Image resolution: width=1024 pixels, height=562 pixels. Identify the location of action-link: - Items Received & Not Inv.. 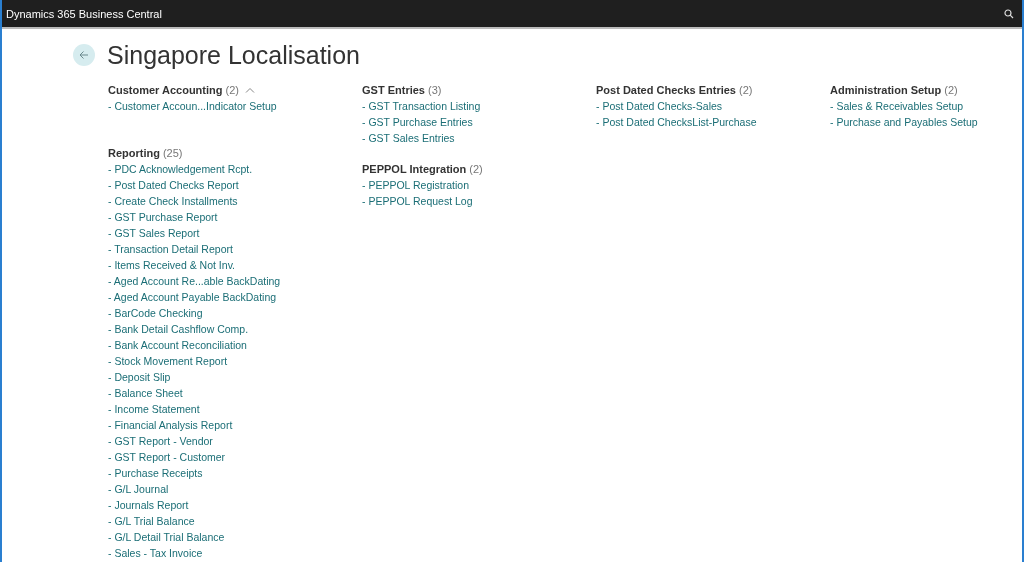
(171, 265).